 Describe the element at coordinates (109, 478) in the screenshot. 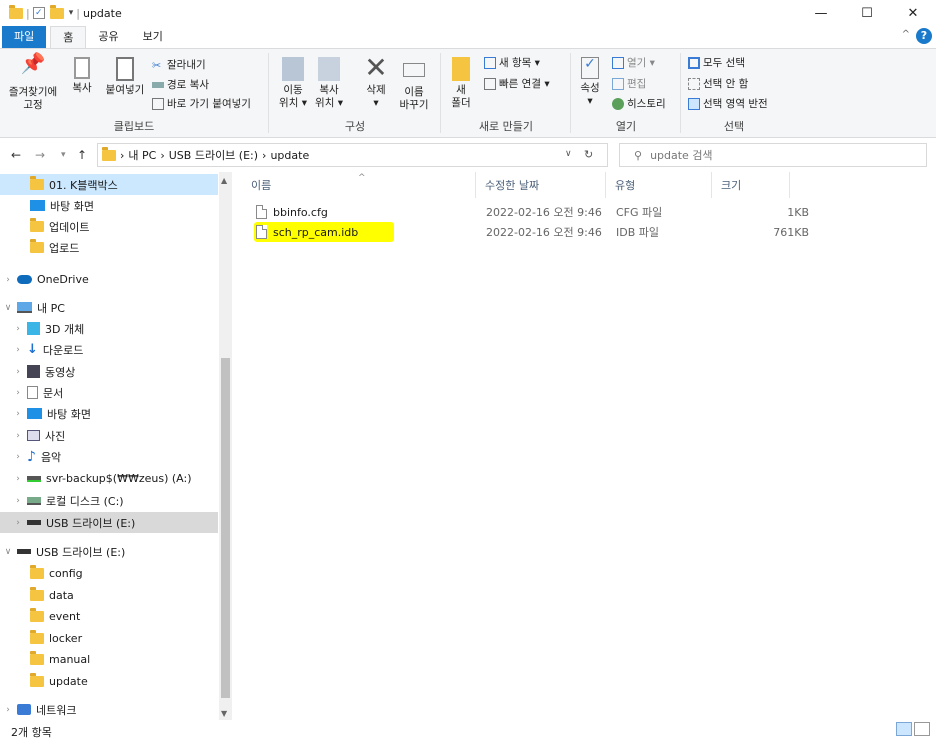

I see `nav-item-network-drive-a: › svr-backup$(₩₩zeus) (A:)` at that location.